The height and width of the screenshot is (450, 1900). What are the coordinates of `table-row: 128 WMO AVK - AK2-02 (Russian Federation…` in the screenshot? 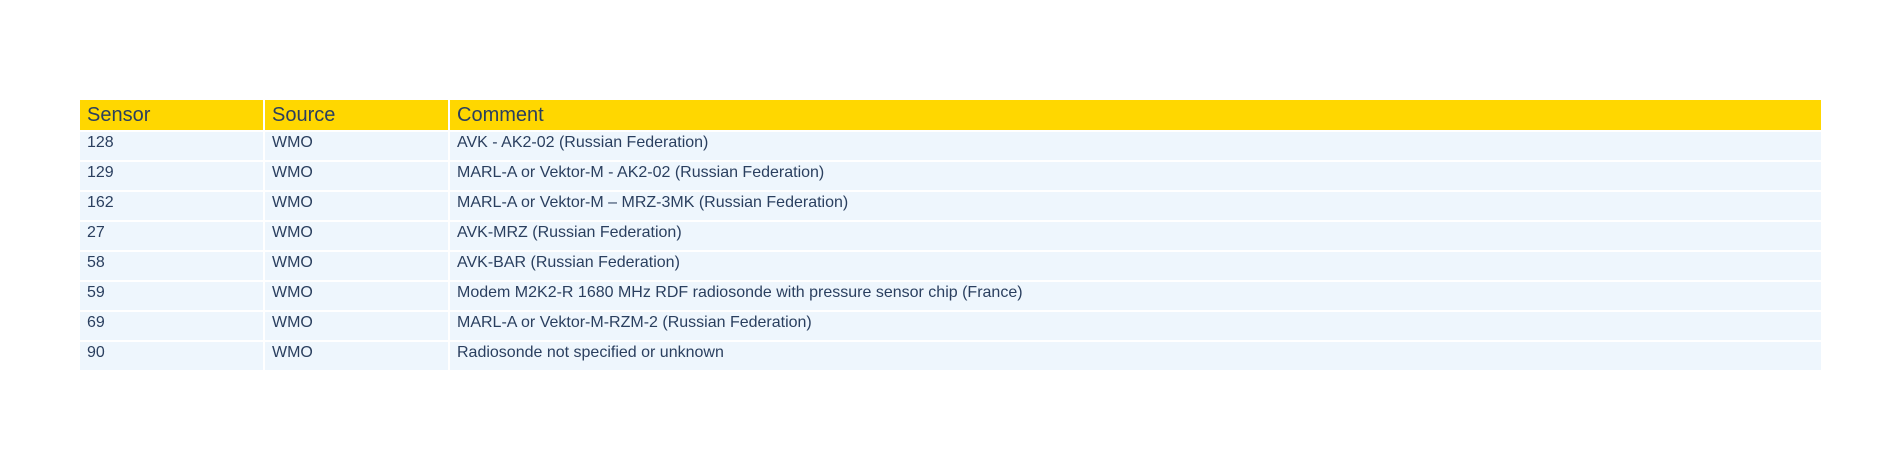 It's located at (950, 146).